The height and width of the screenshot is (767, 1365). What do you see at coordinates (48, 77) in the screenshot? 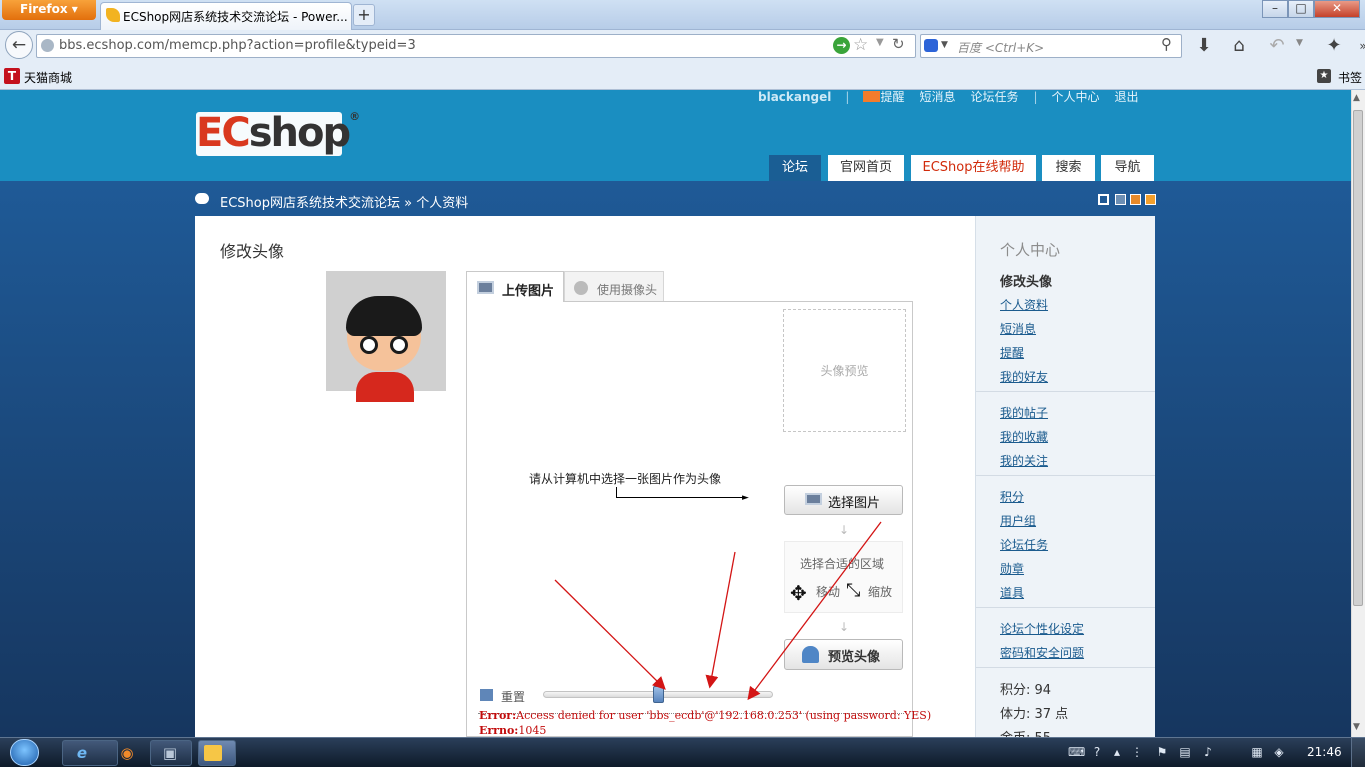
I see `bookmark-tmall: 天猫商城` at bounding box center [48, 77].